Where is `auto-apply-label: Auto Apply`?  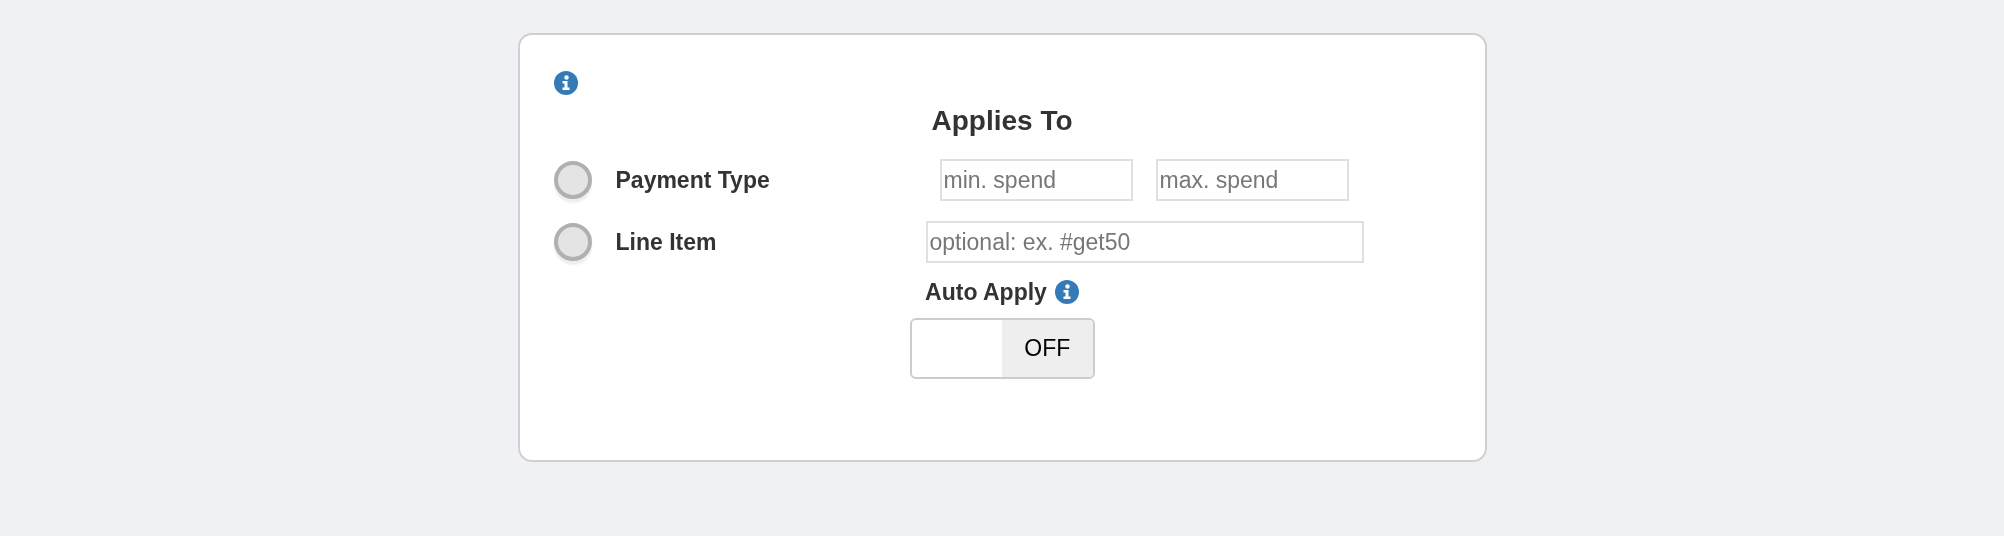
auto-apply-label: Auto Apply is located at coordinates (986, 292).